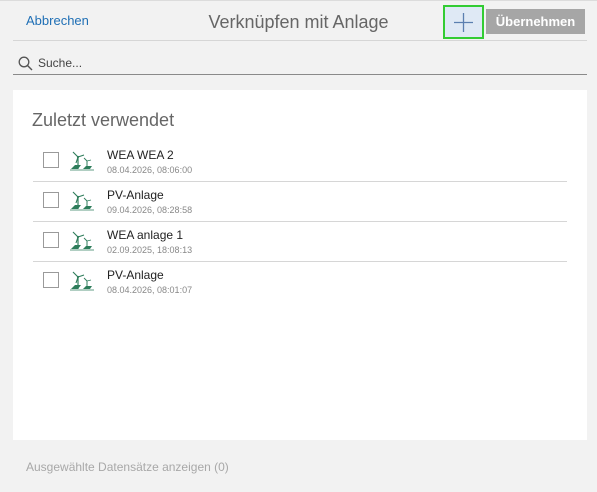  I want to click on list-item: WEA WEA 2 08.04.2026, 08:06:00, so click(300, 162).